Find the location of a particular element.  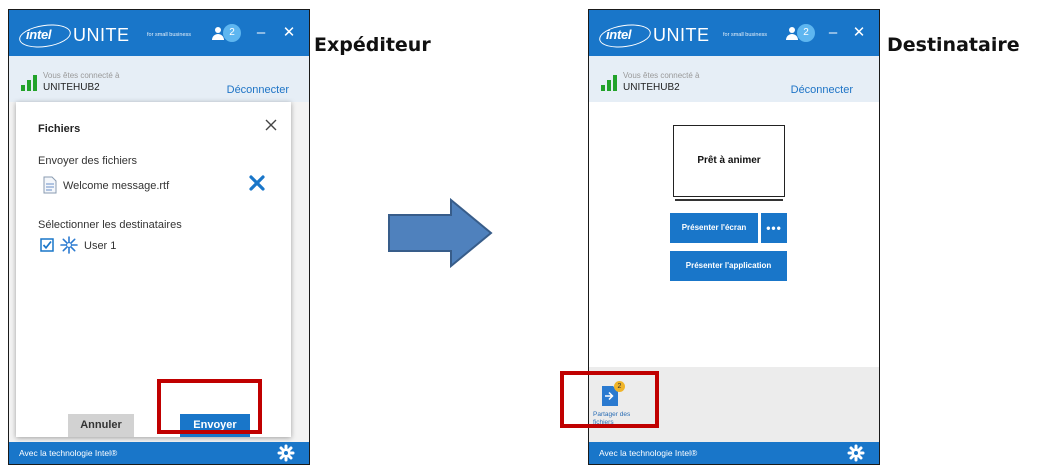

recipient-user-name: User 1 is located at coordinates (100, 246).